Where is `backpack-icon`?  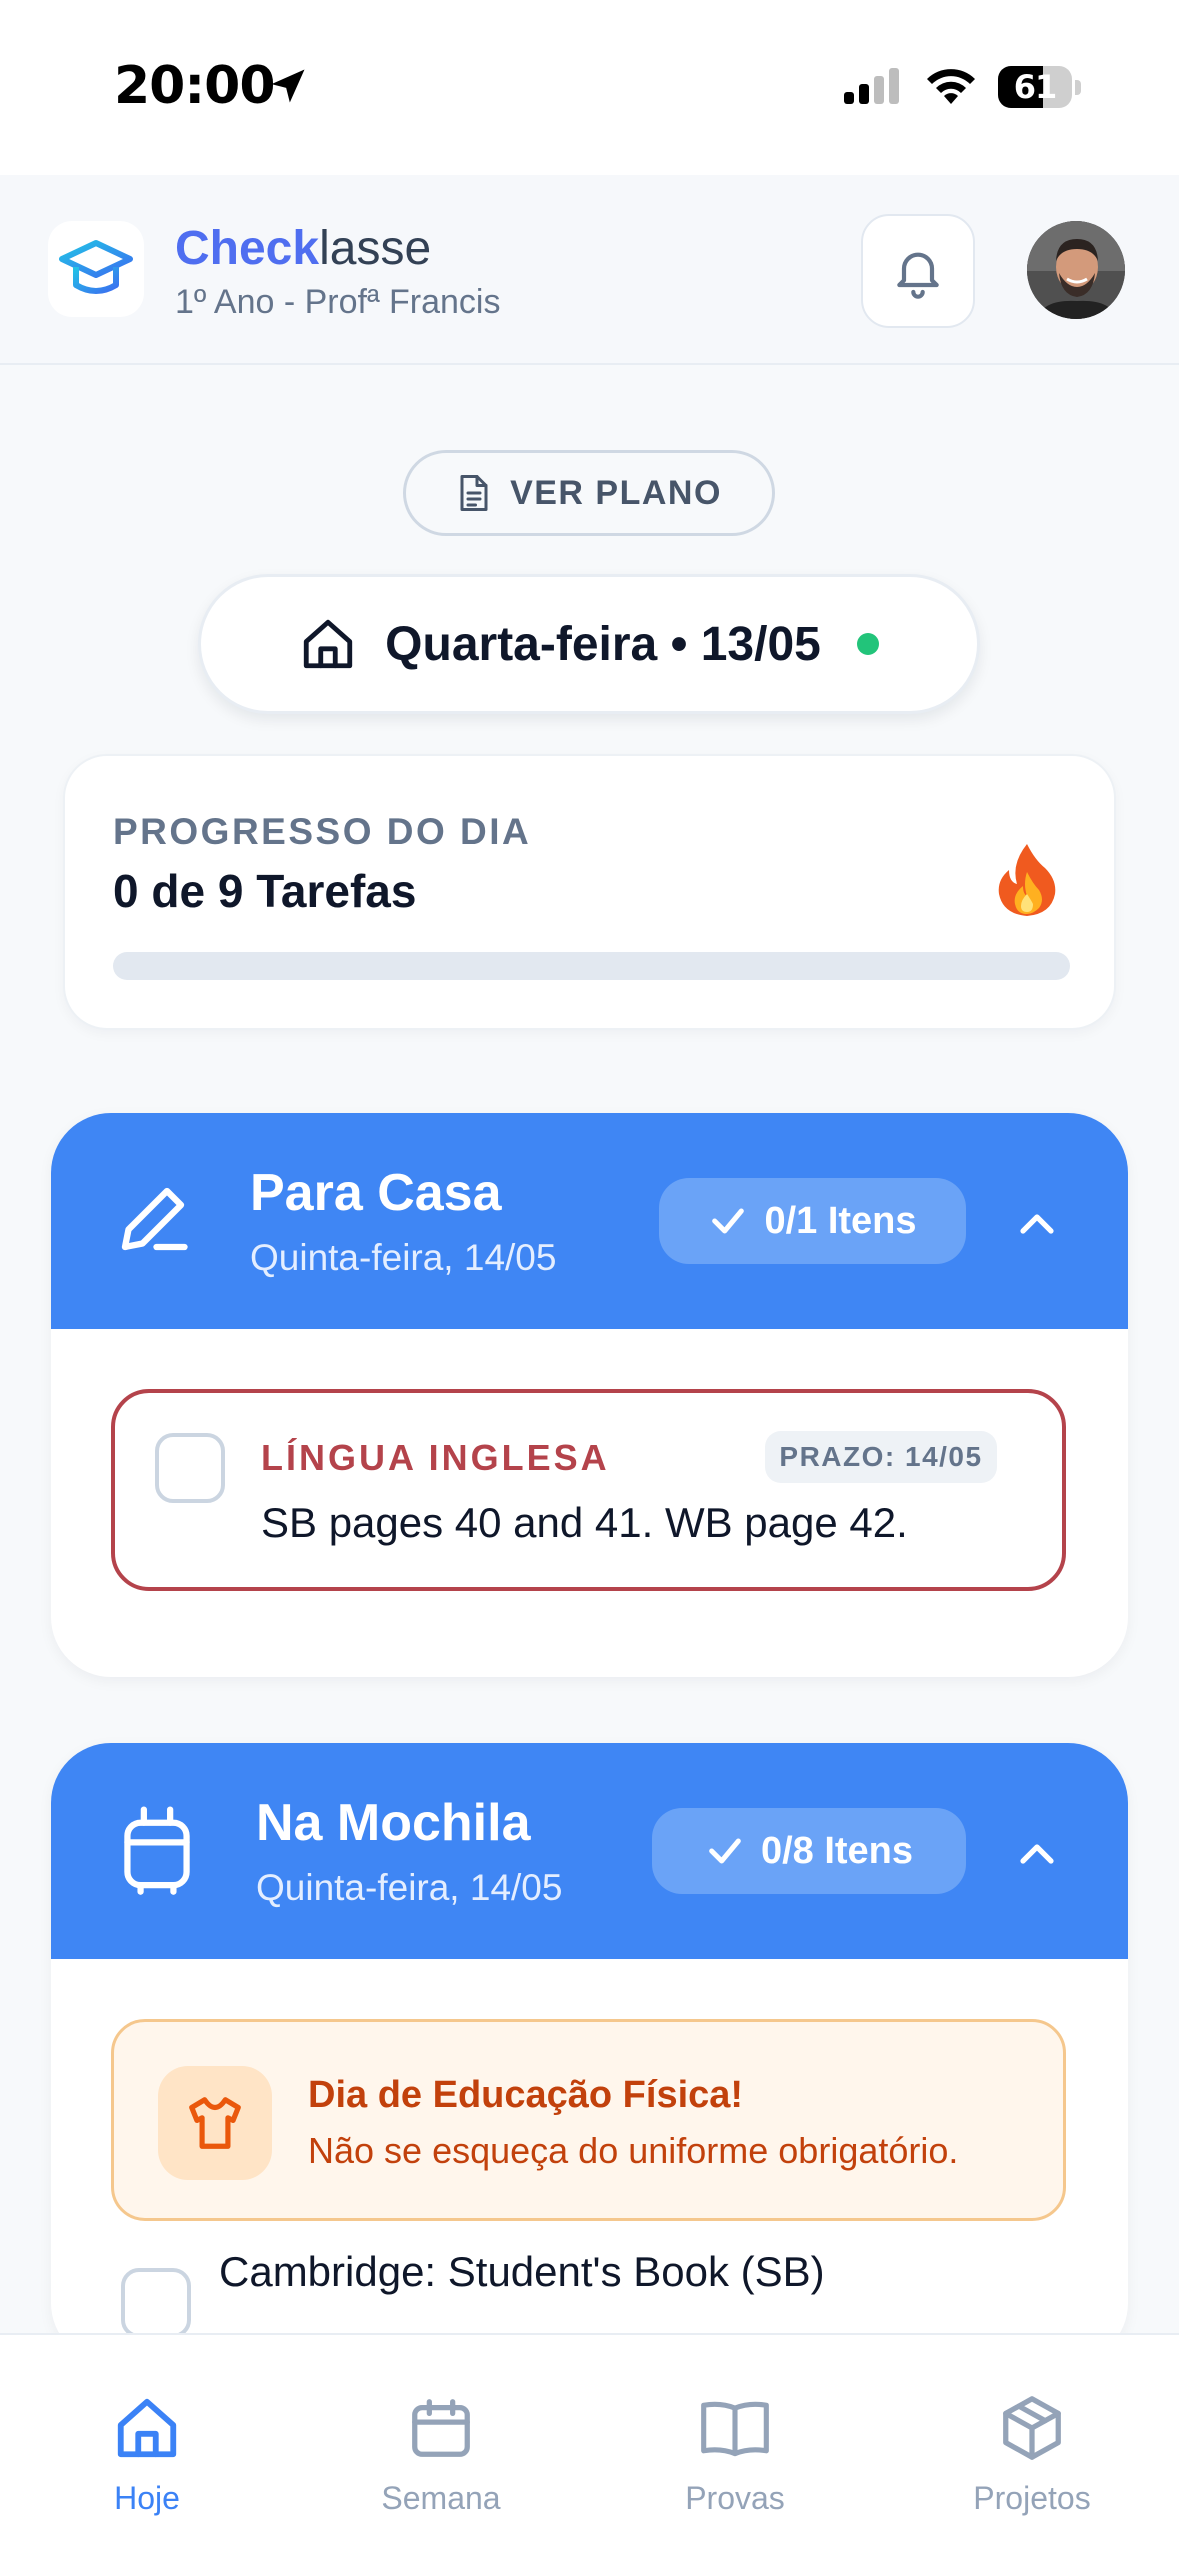 backpack-icon is located at coordinates (157, 1851).